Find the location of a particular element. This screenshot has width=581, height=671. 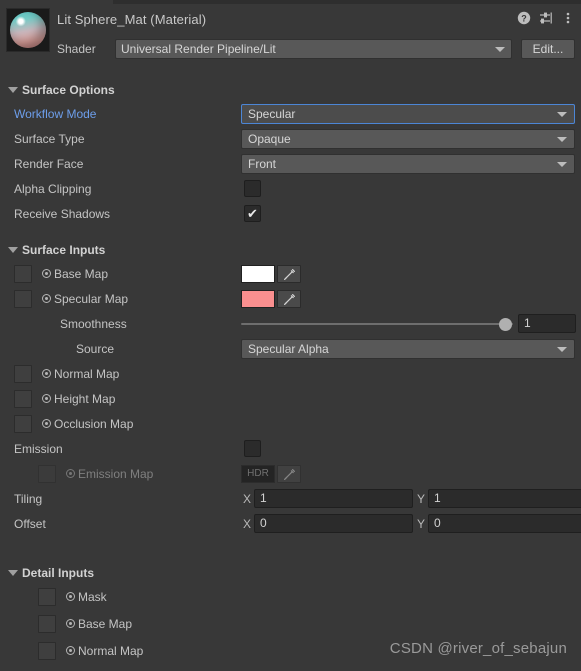

smoothness-label: Smoothness is located at coordinates (93, 324).